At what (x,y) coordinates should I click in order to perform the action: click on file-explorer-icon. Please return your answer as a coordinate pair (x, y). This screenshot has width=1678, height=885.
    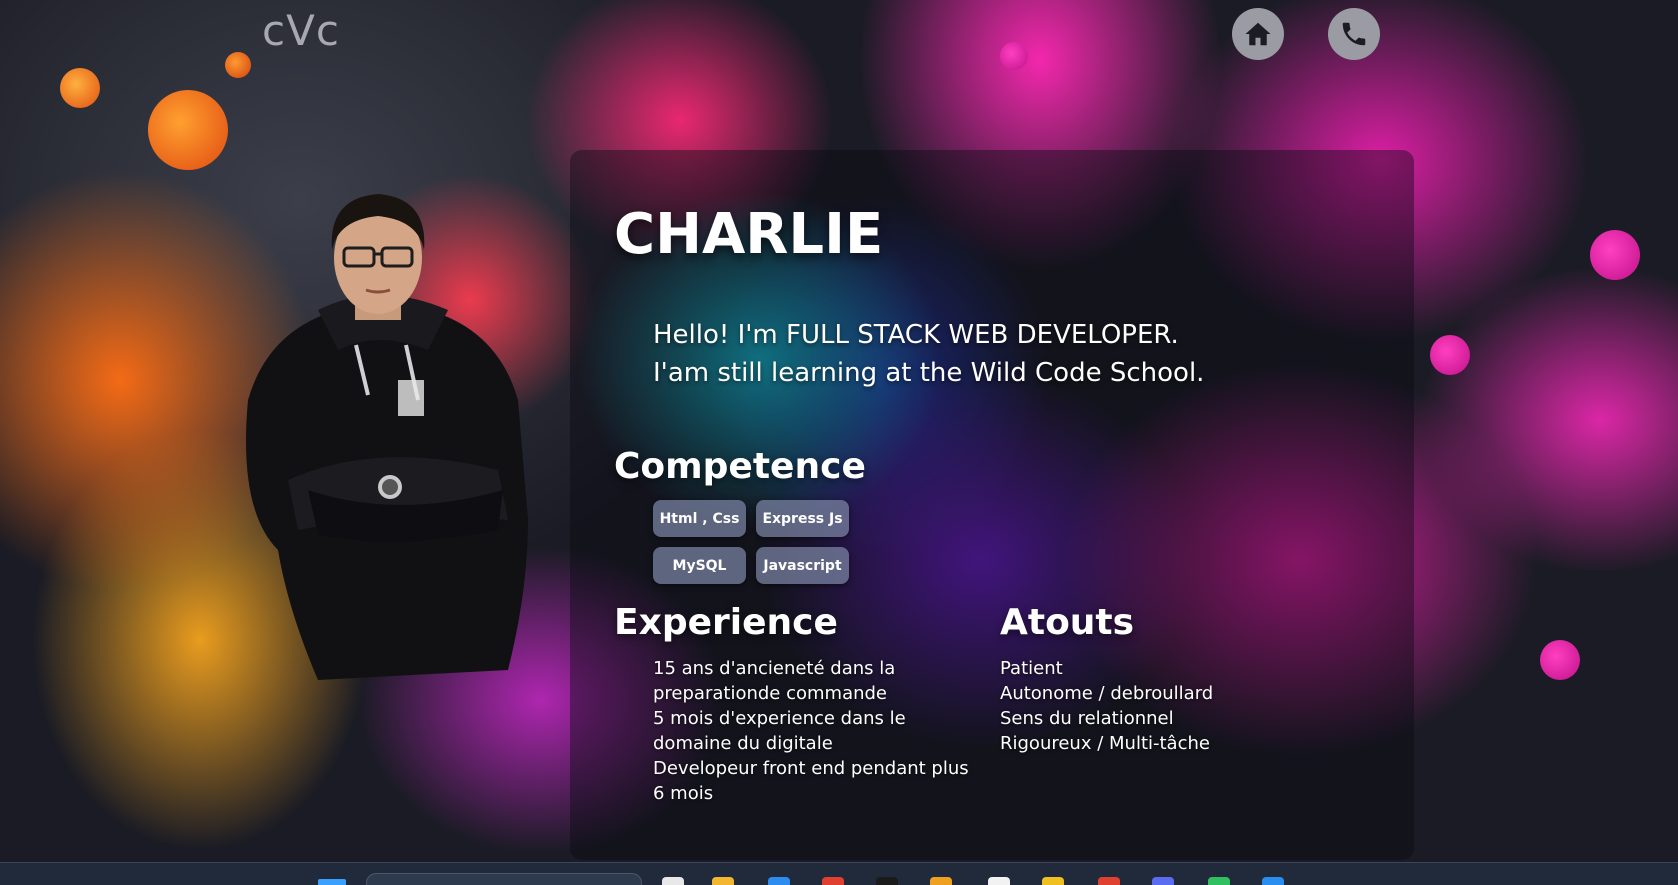
    Looking at the image, I should click on (723, 881).